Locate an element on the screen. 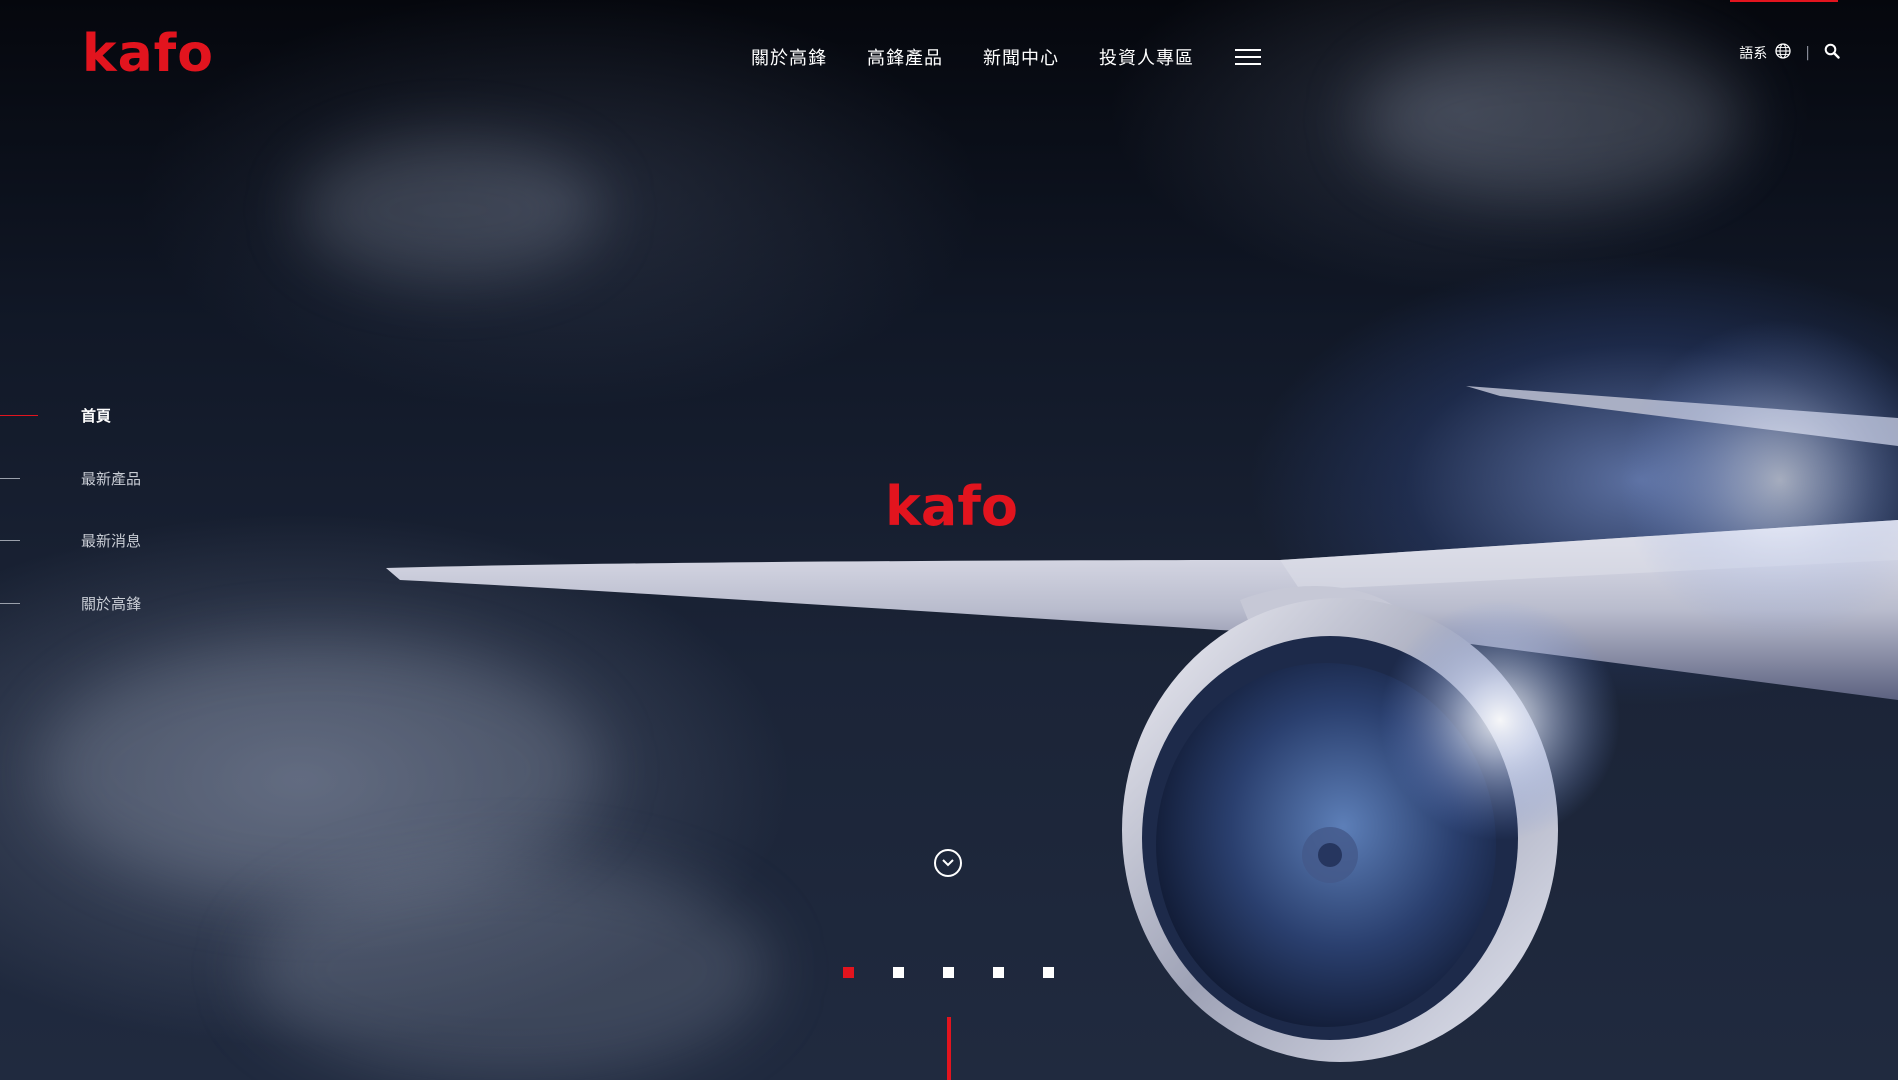 The image size is (1898, 1080). side-nav-label: 關於高鋒 is located at coordinates (111, 603).